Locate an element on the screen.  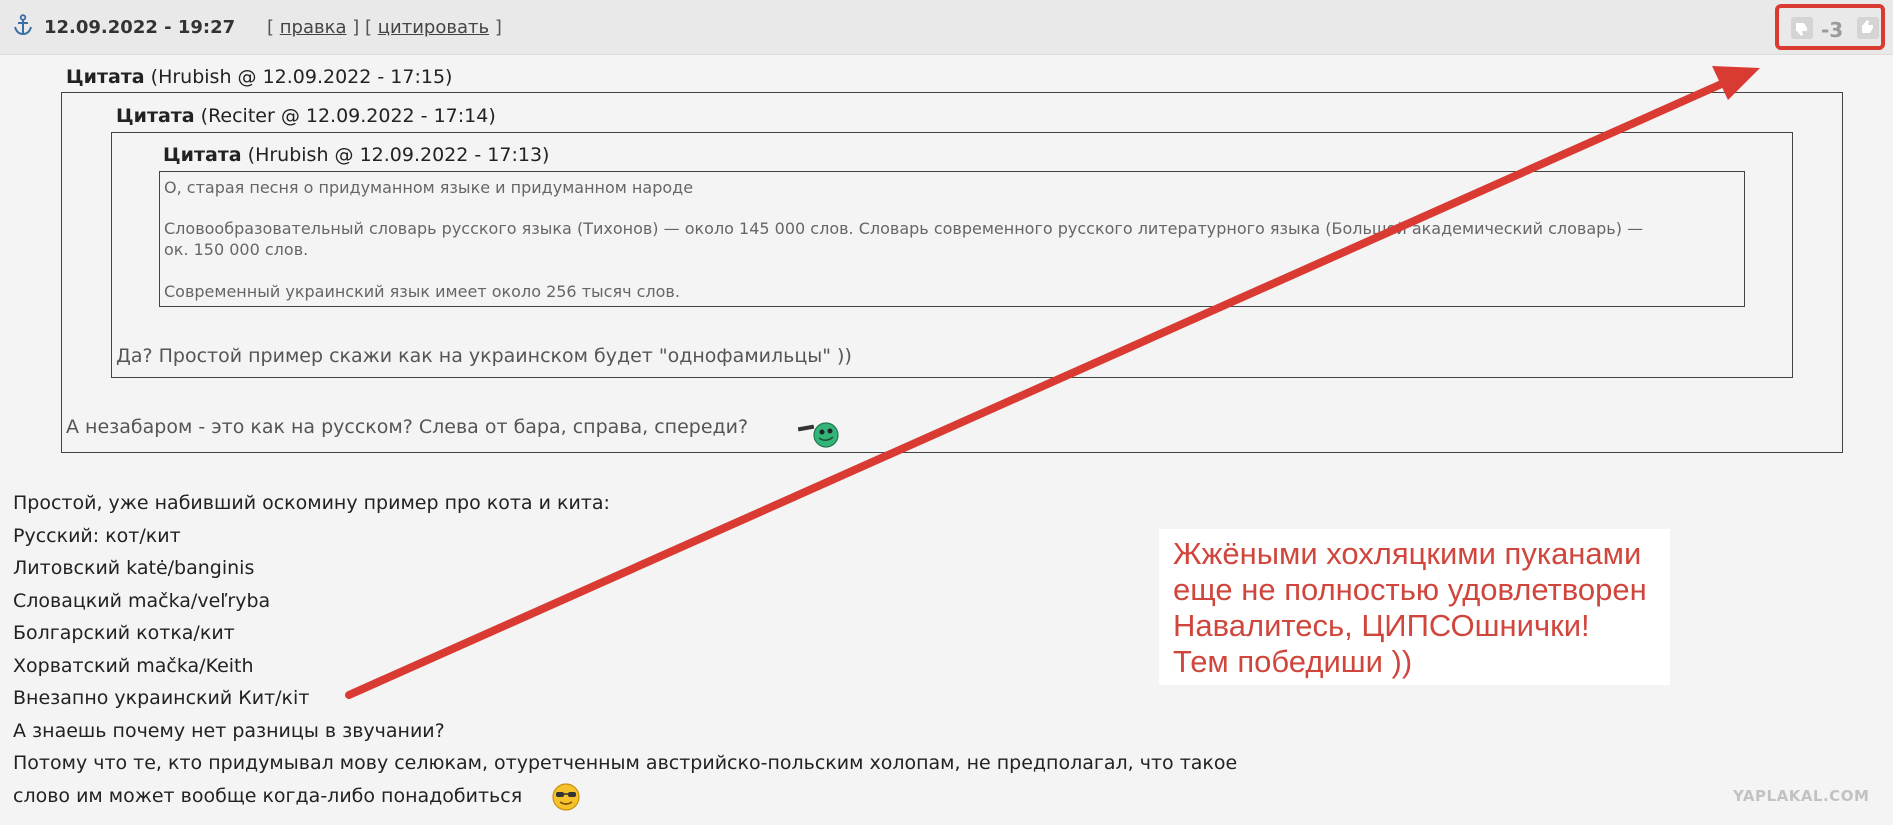
thumb-down-icon is located at coordinates (1802, 28).